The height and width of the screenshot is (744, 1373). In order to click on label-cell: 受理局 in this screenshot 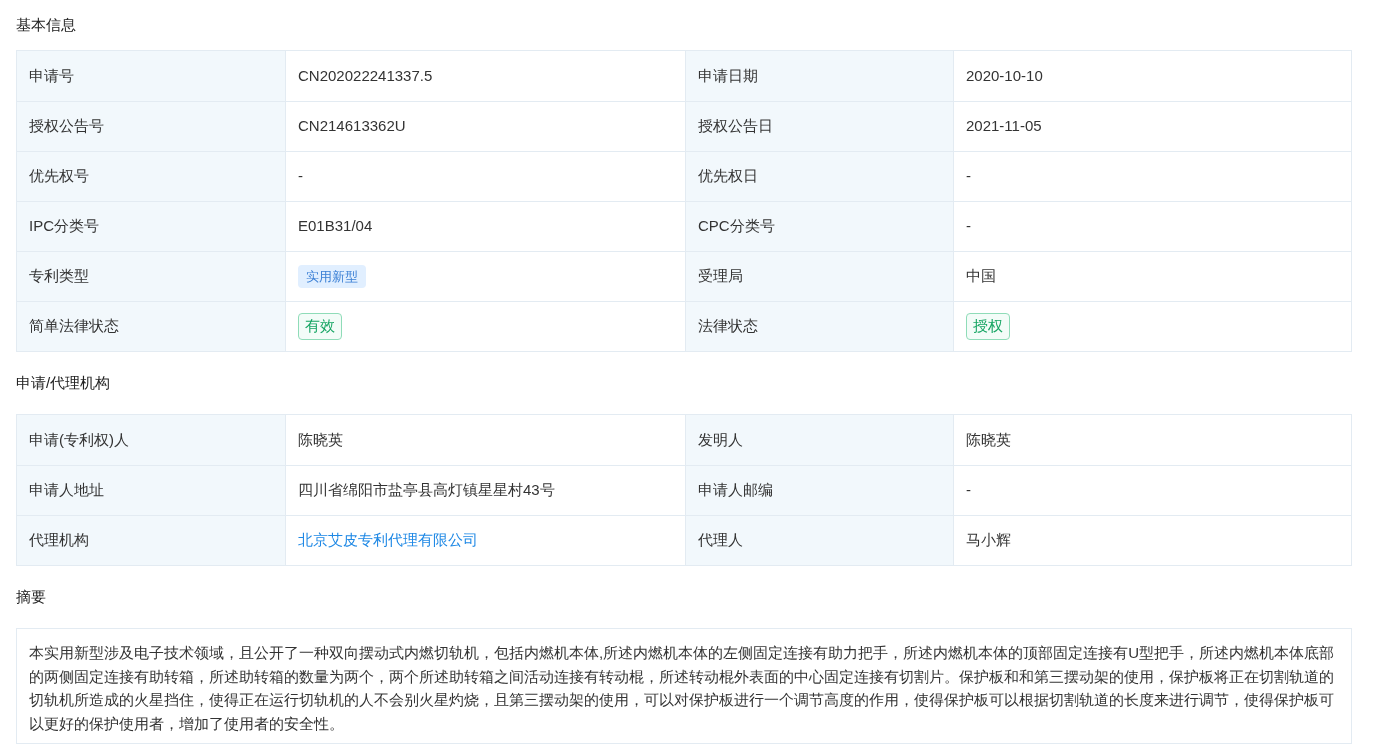, I will do `click(819, 276)`.